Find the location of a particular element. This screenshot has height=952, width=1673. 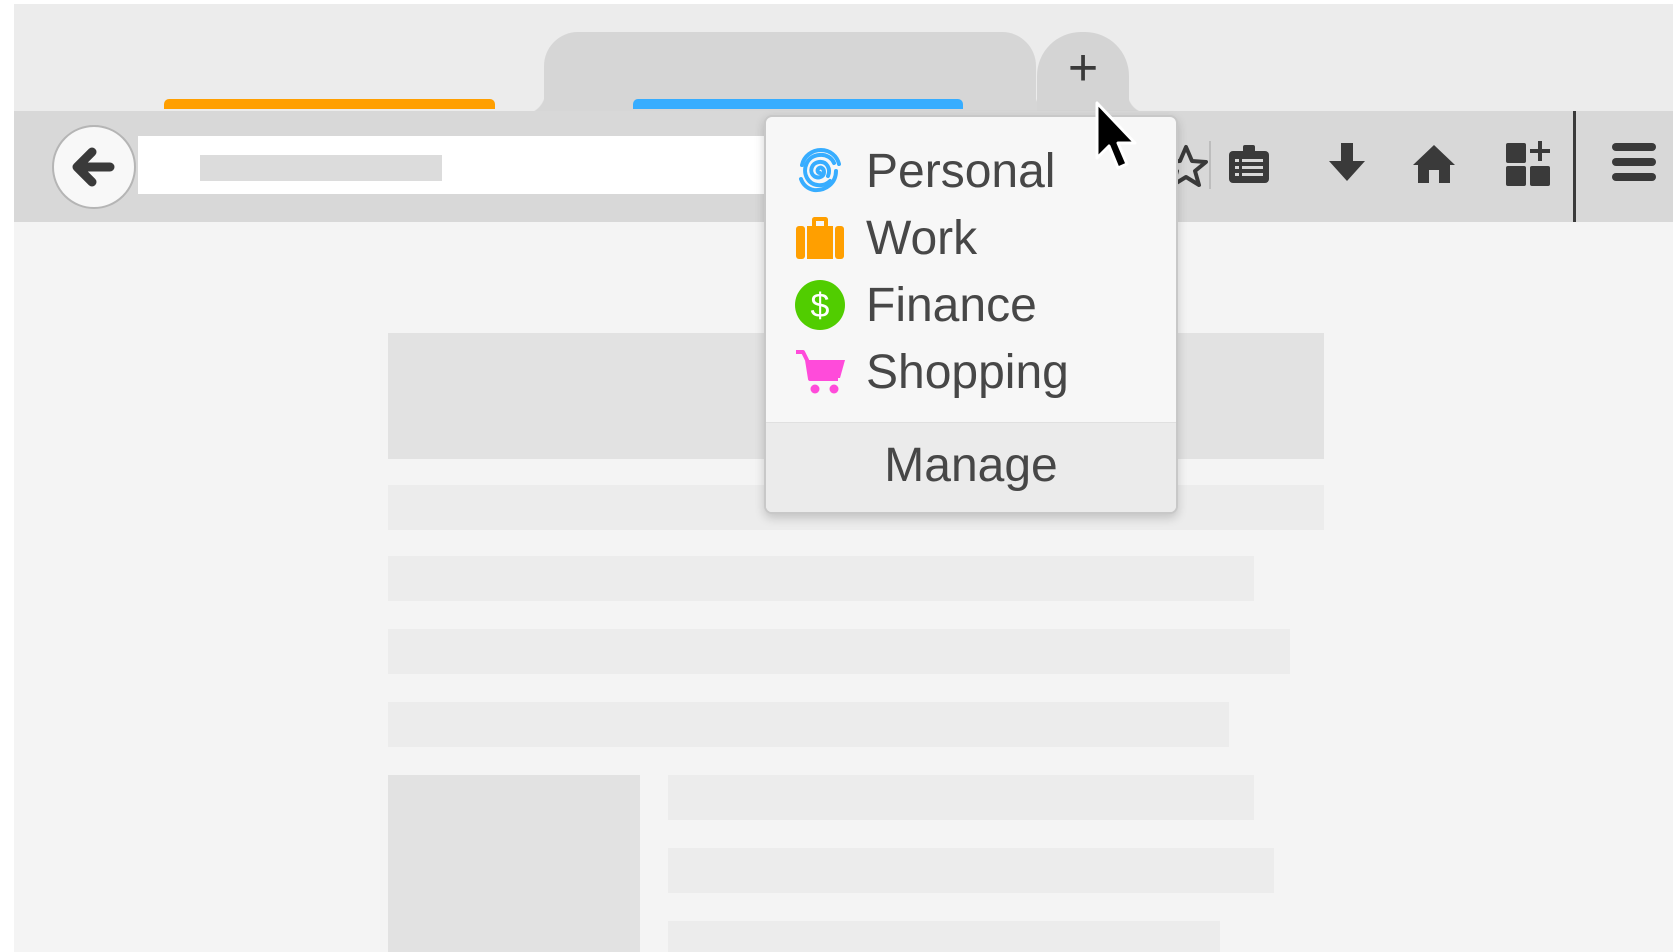

arrow-left-icon is located at coordinates (93, 167).